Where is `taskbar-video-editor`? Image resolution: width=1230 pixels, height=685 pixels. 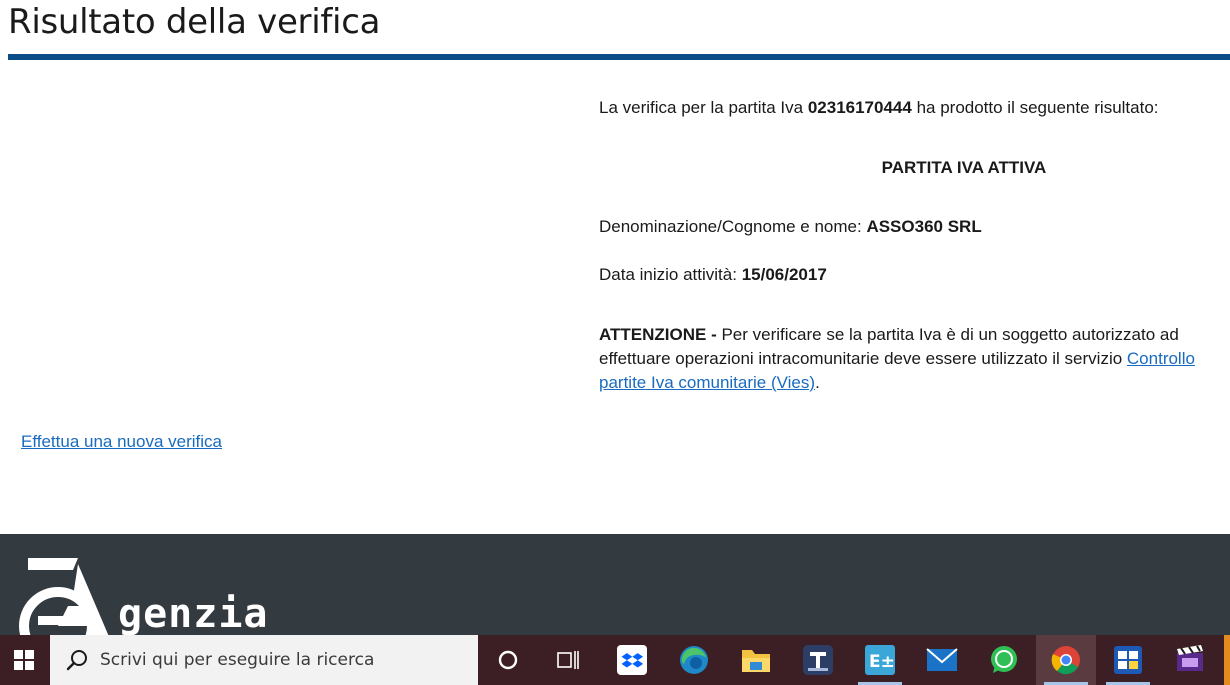
taskbar-video-editor is located at coordinates (1190, 660).